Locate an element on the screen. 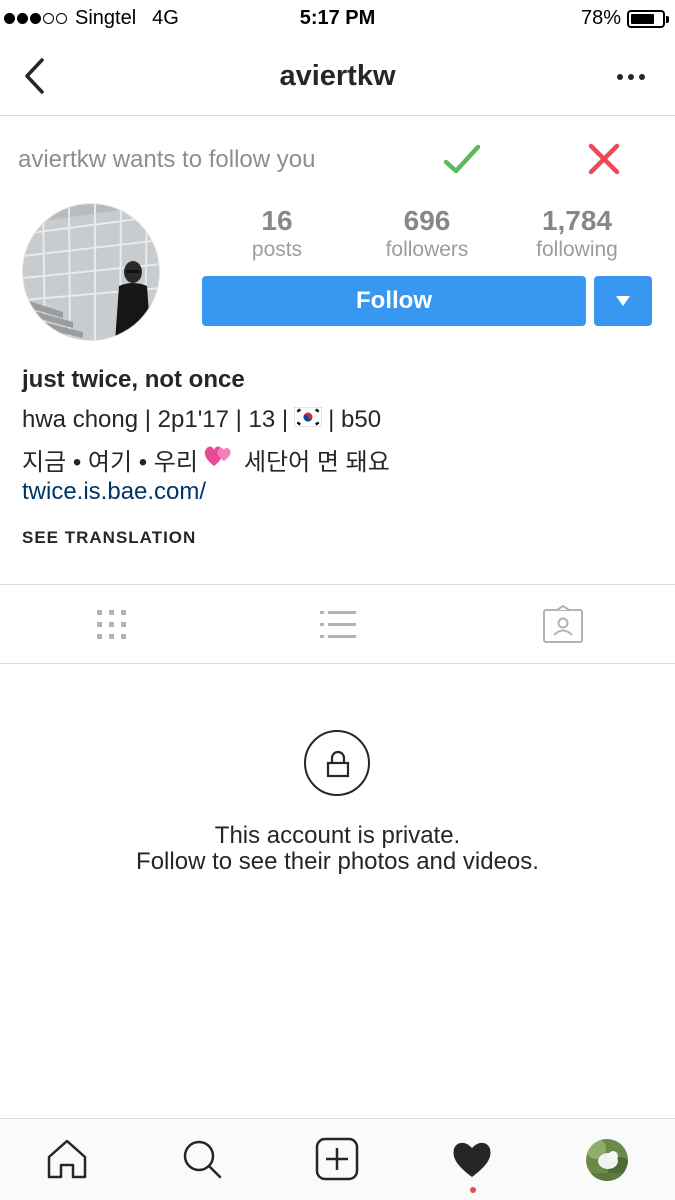 This screenshot has height=1200, width=675. following-count: 1,784 is located at coordinates (577, 220).